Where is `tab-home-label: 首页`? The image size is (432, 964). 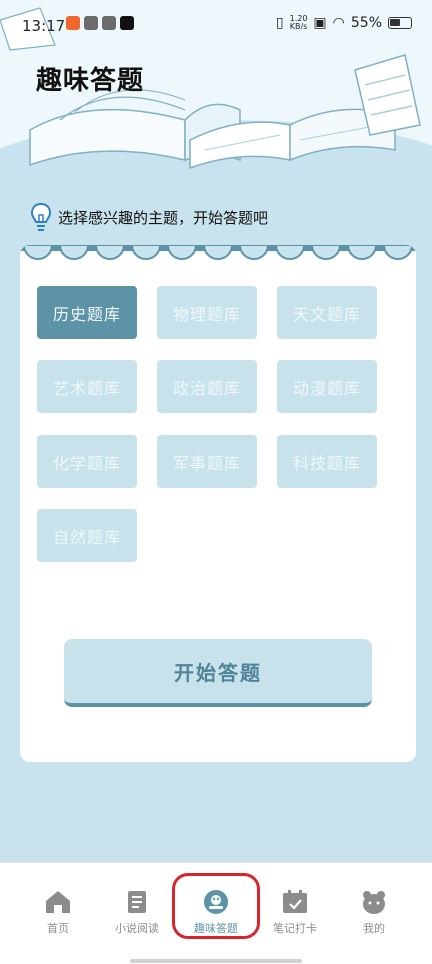
tab-home-label: 首页 is located at coordinates (58, 928).